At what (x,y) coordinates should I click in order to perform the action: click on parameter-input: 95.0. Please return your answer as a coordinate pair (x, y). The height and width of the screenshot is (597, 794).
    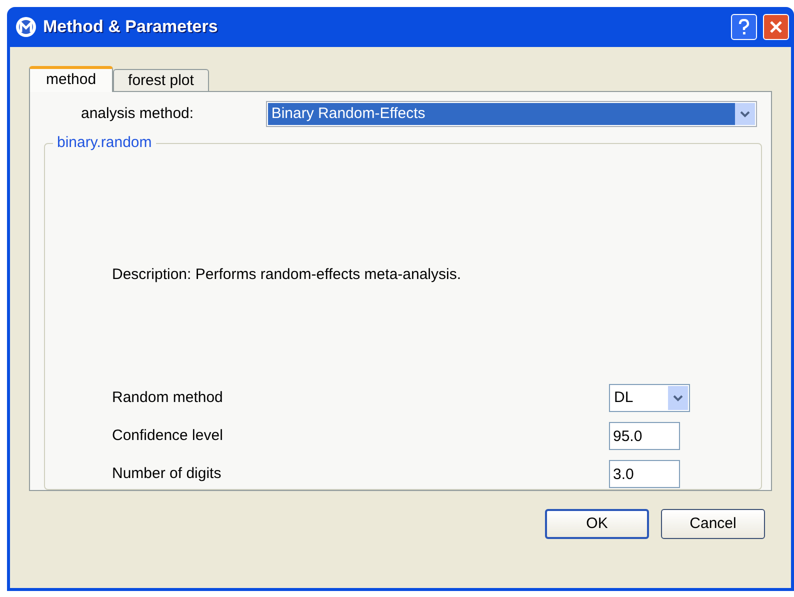
    Looking at the image, I should click on (644, 436).